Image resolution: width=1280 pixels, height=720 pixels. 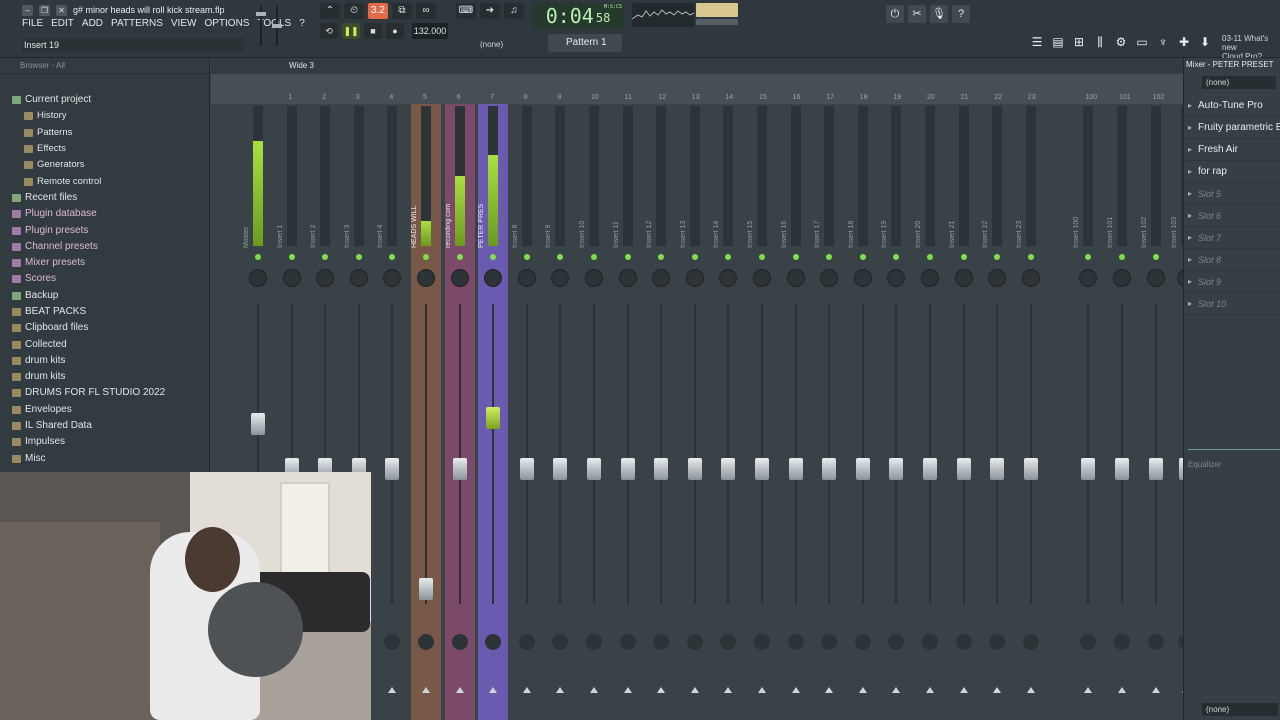 What do you see at coordinates (430, 31) in the screenshot?
I see `tempo-field: 132.000` at bounding box center [430, 31].